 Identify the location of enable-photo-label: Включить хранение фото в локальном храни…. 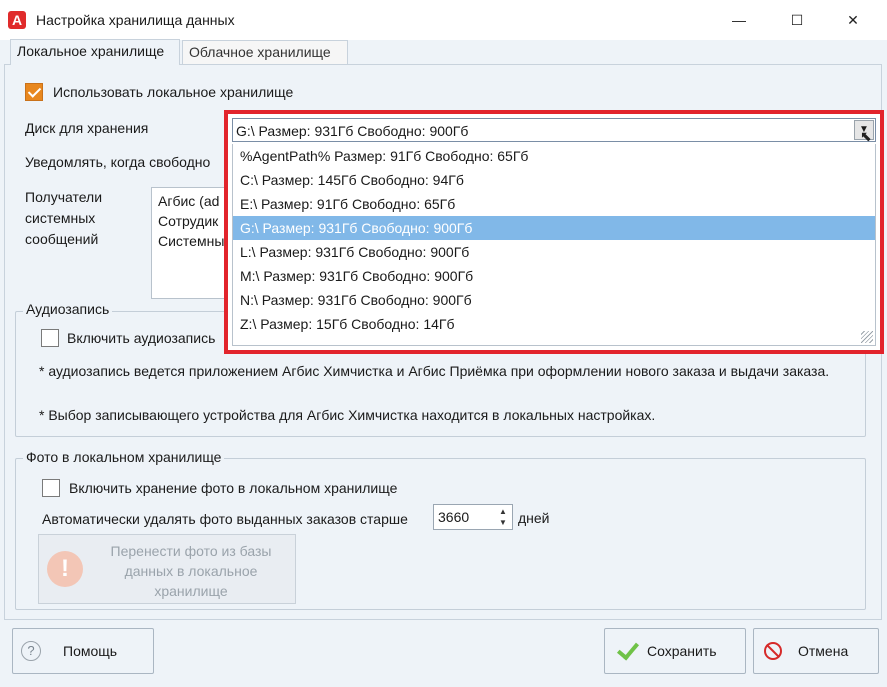
(233, 488).